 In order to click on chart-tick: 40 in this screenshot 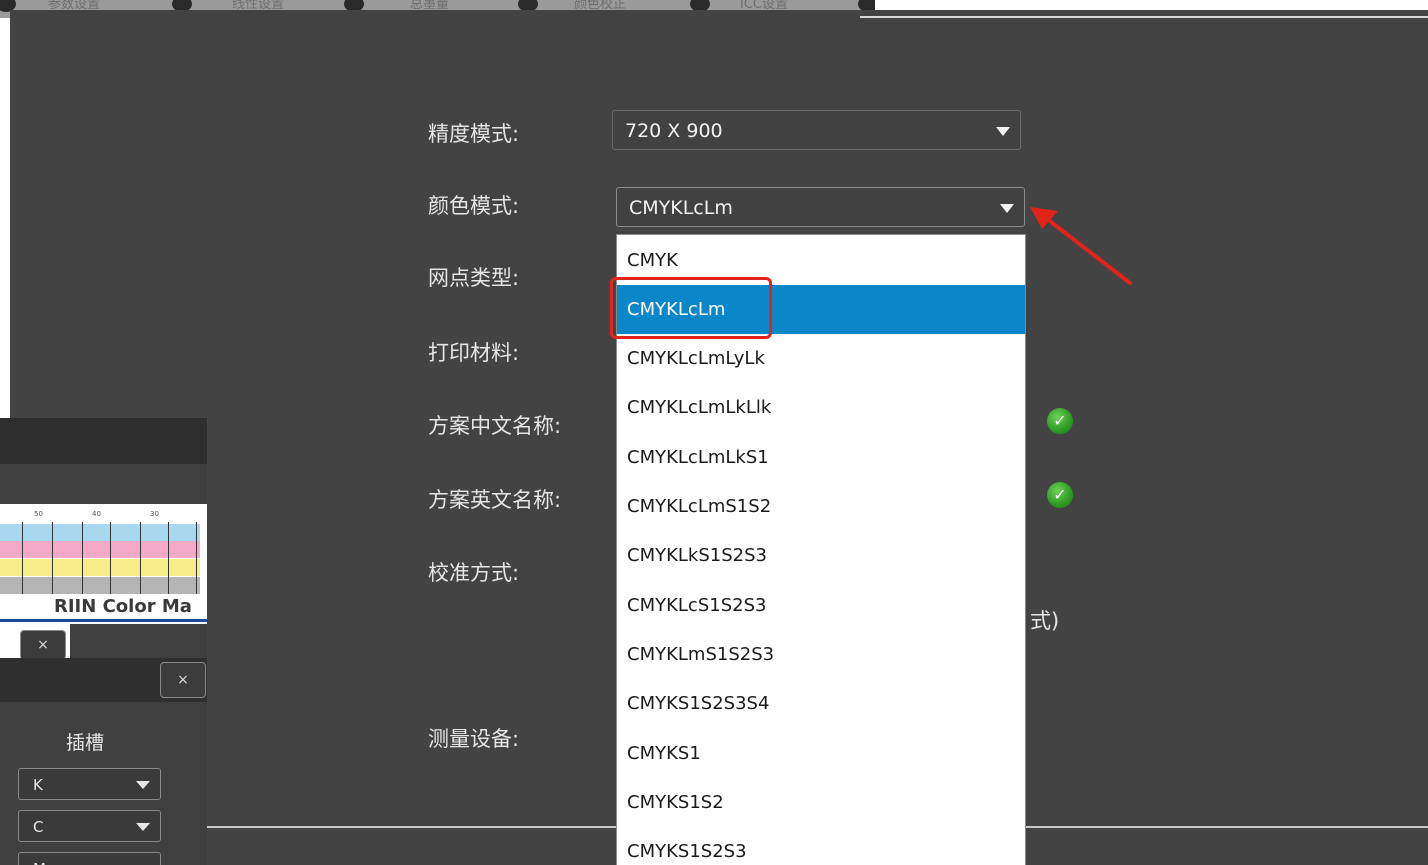, I will do `click(96, 514)`.